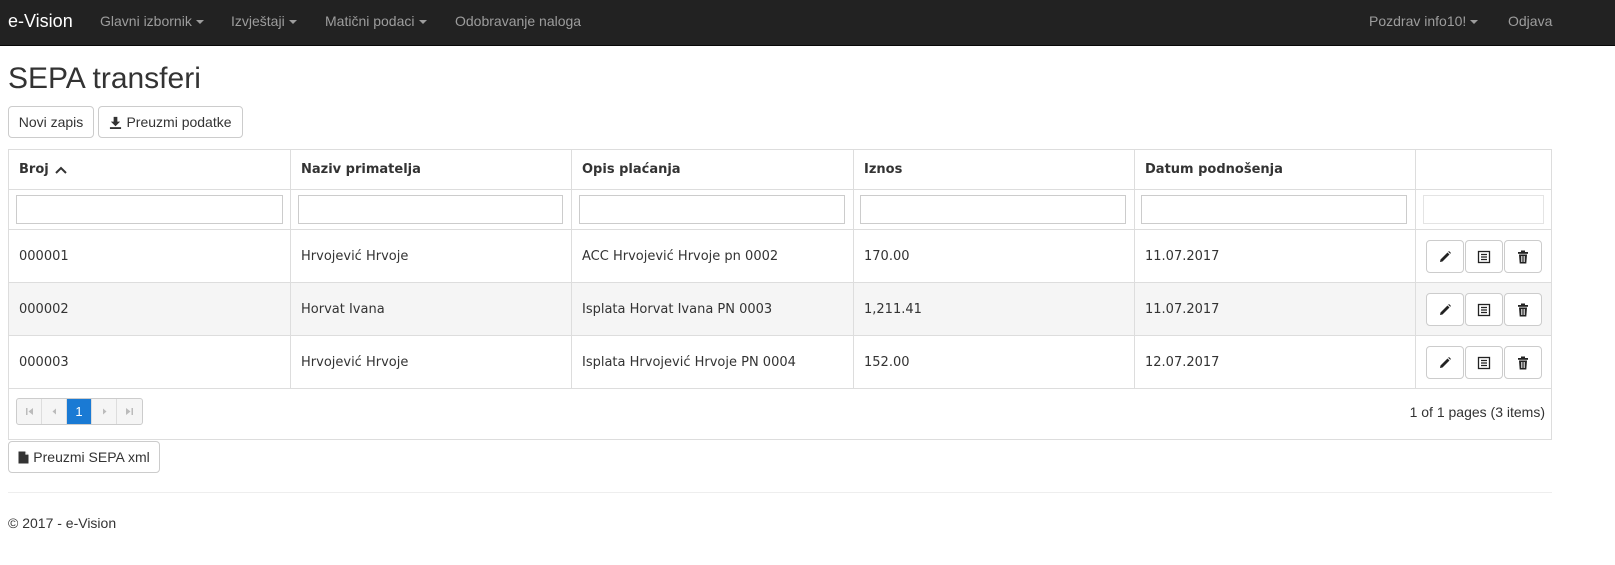  What do you see at coordinates (1477, 412) in the screenshot?
I see `pager-summary: 1 of 1 pages (3 items)` at bounding box center [1477, 412].